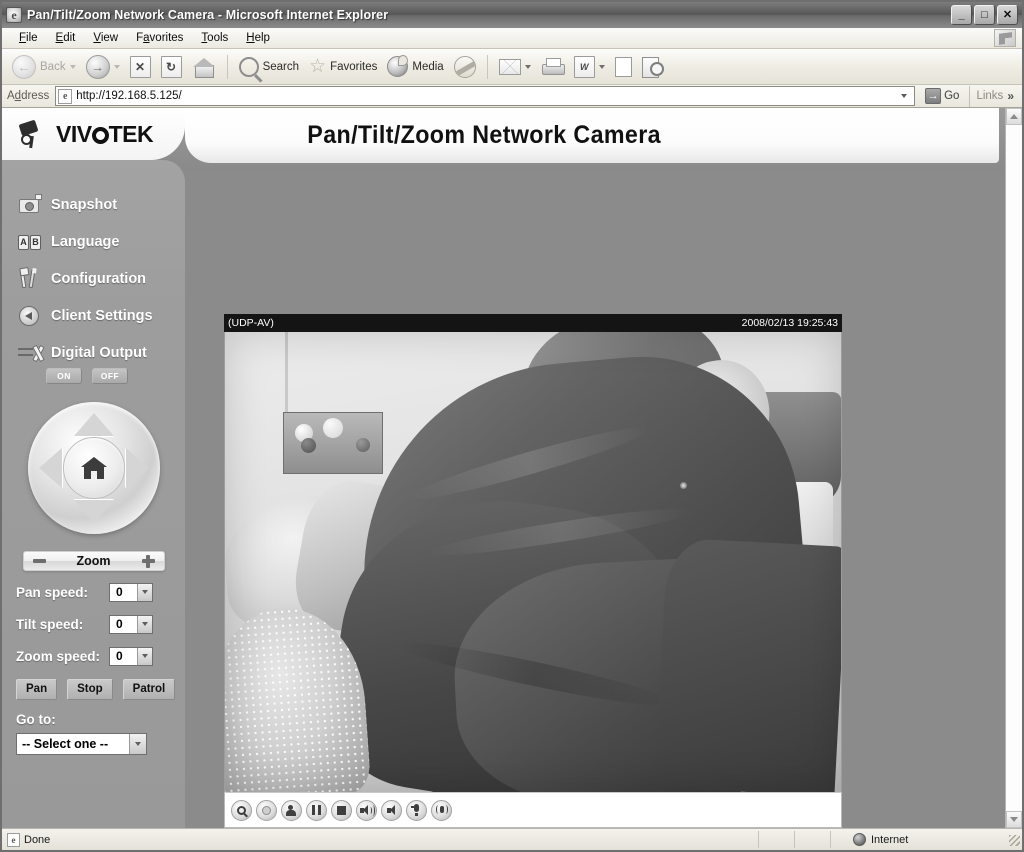  I want to click on tilt-speed-select: 0, so click(131, 624).